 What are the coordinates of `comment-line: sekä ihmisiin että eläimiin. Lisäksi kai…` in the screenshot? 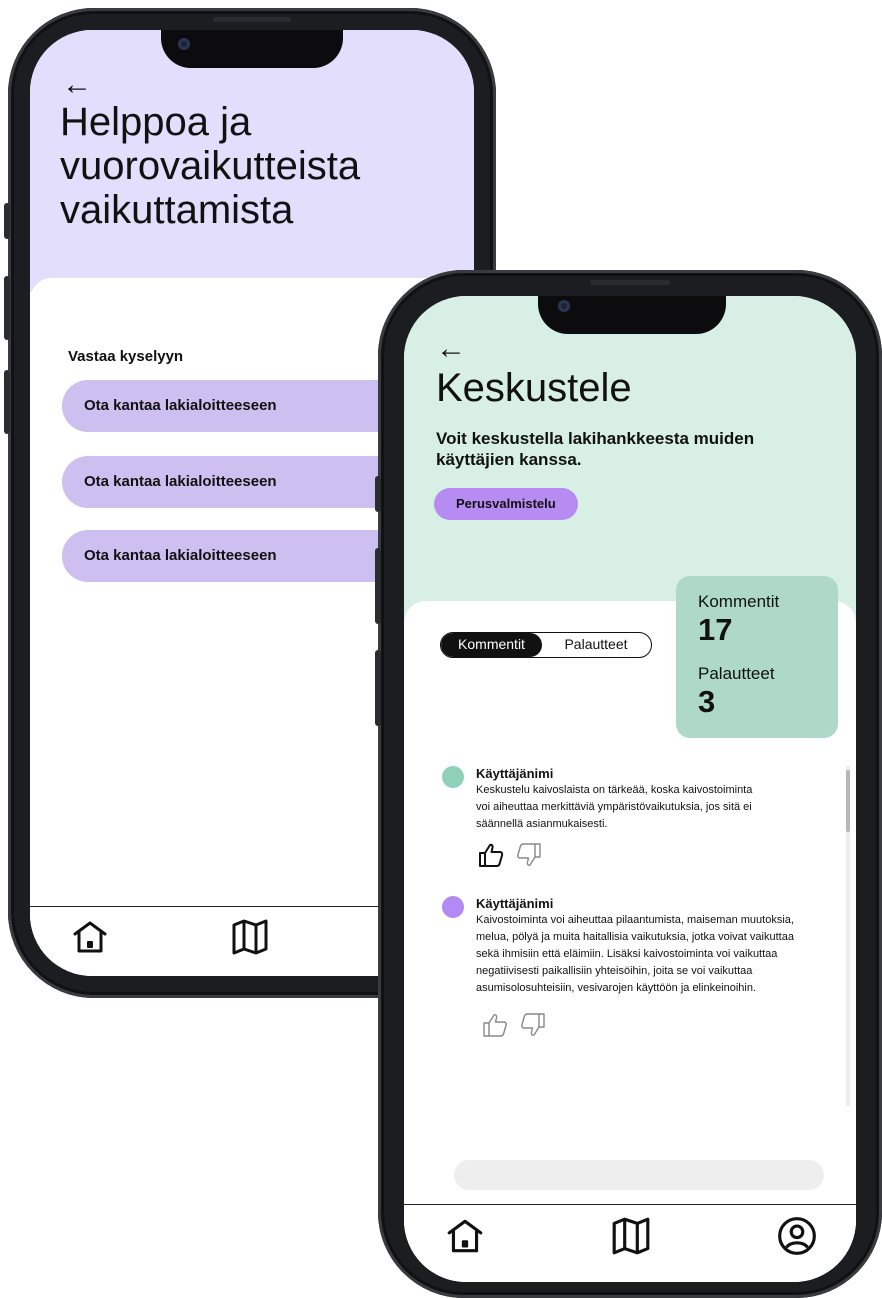 It's located at (627, 954).